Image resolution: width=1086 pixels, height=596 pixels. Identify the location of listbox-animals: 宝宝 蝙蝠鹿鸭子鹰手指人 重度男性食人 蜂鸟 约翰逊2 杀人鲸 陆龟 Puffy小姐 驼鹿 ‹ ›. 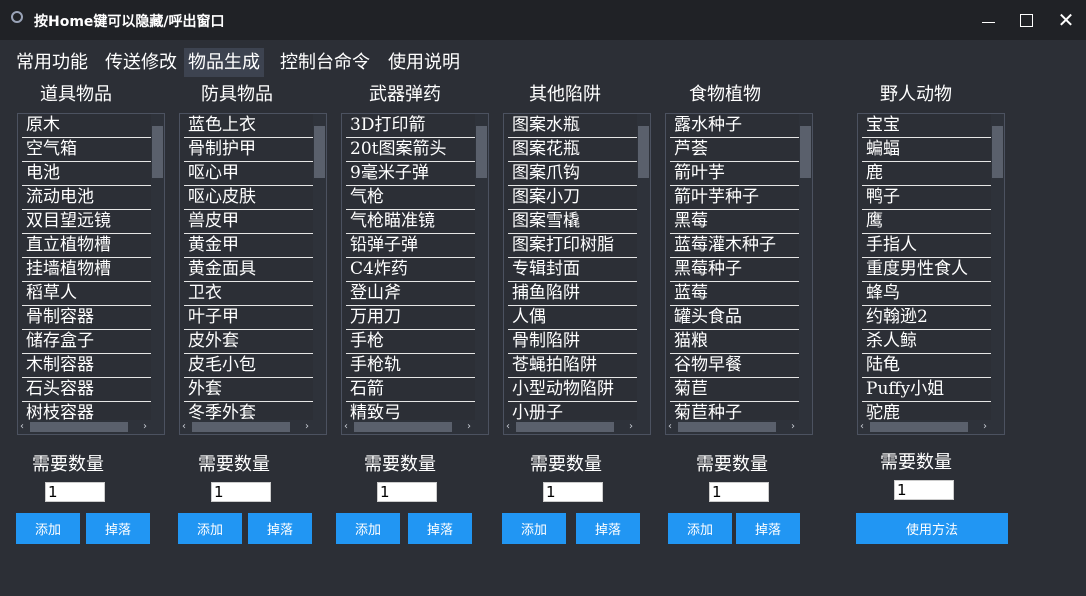
(931, 274).